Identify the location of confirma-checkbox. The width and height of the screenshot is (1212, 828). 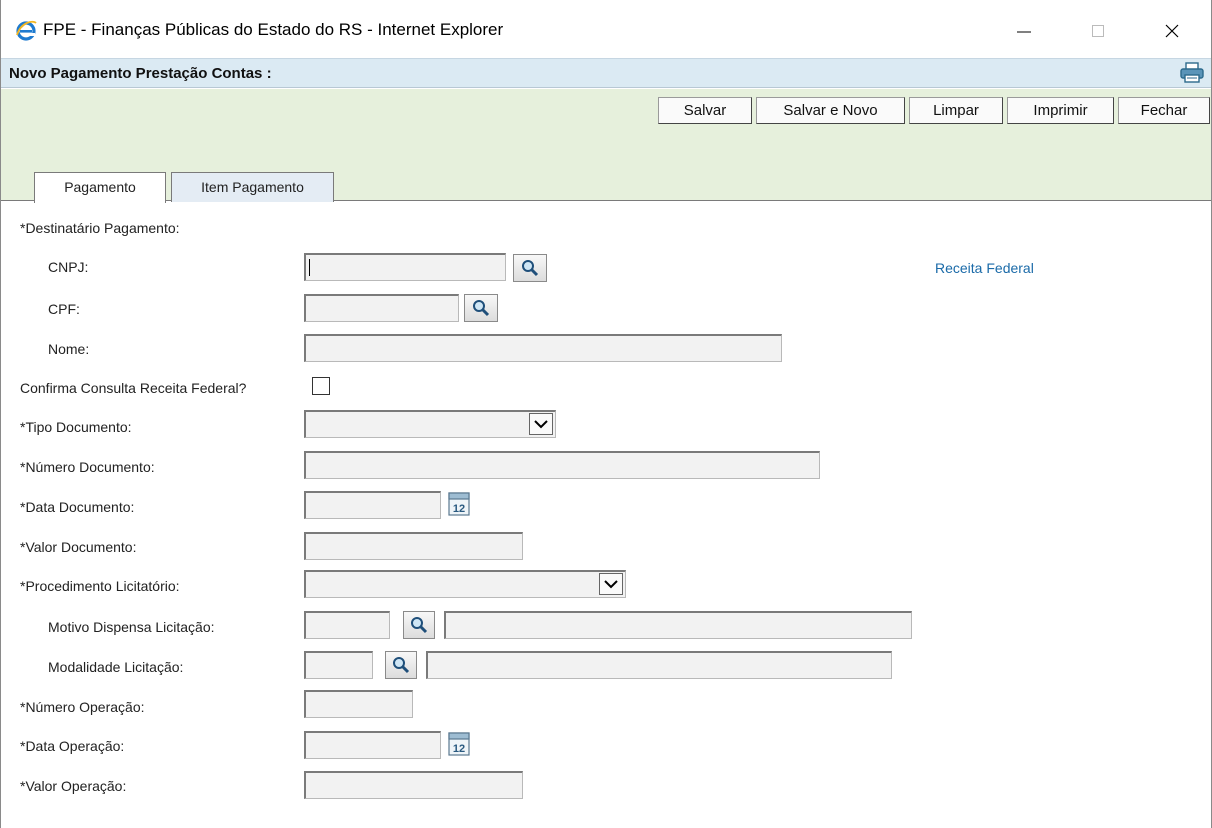
(321, 386).